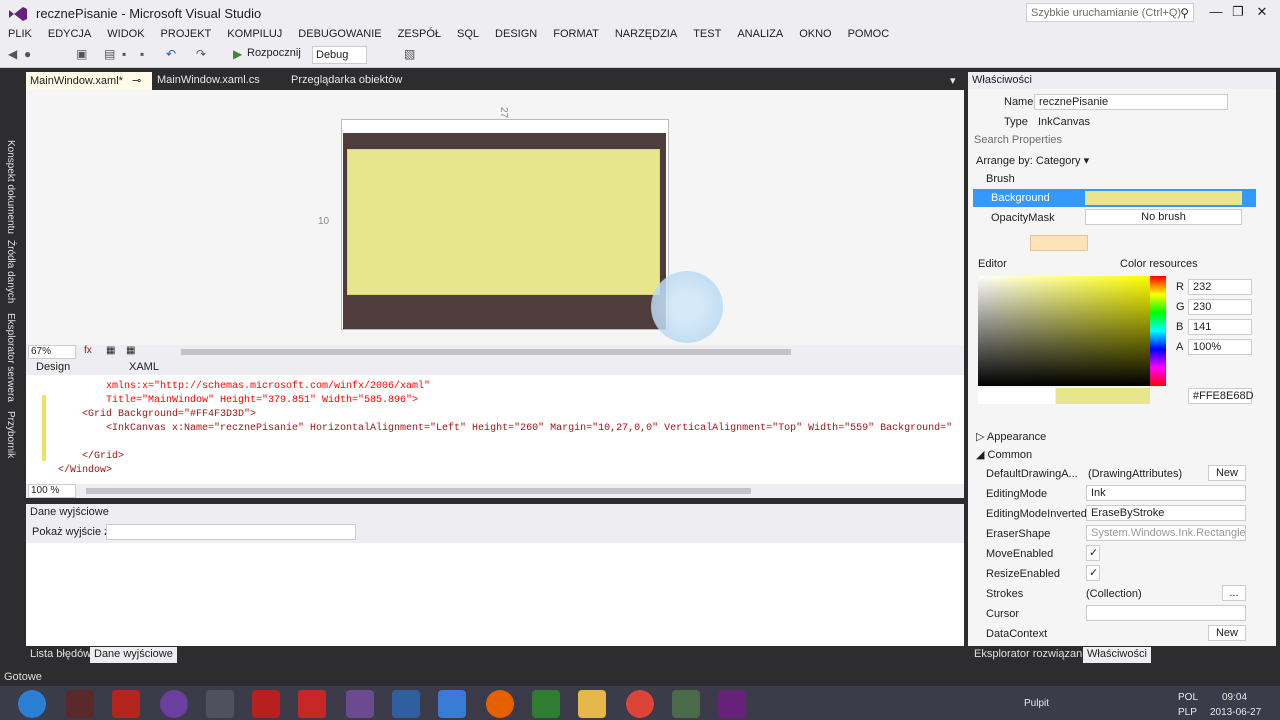 The width and height of the screenshot is (1280, 720). Describe the element at coordinates (500, 704) in the screenshot. I see `firefox-icon` at that location.